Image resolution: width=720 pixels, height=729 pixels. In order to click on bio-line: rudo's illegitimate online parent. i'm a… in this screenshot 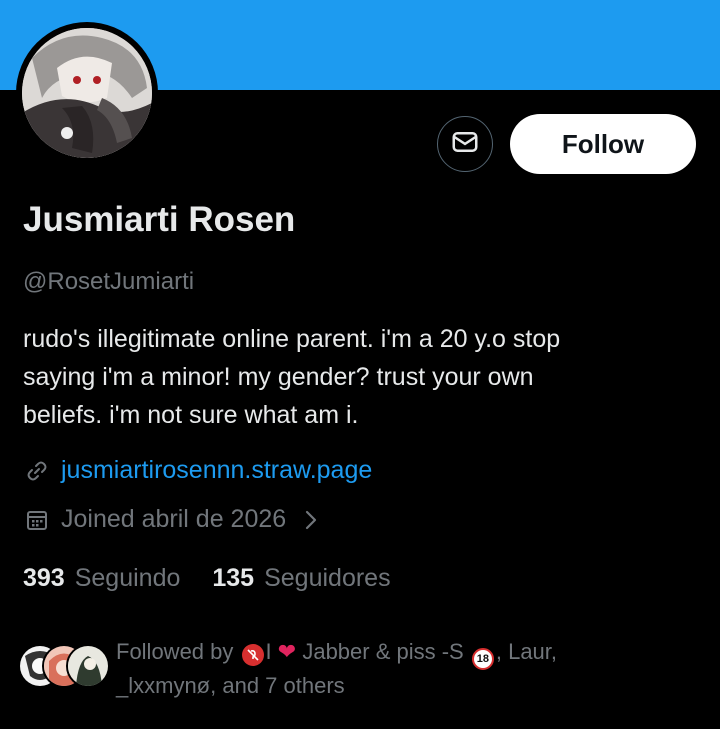, I will do `click(292, 339)`.